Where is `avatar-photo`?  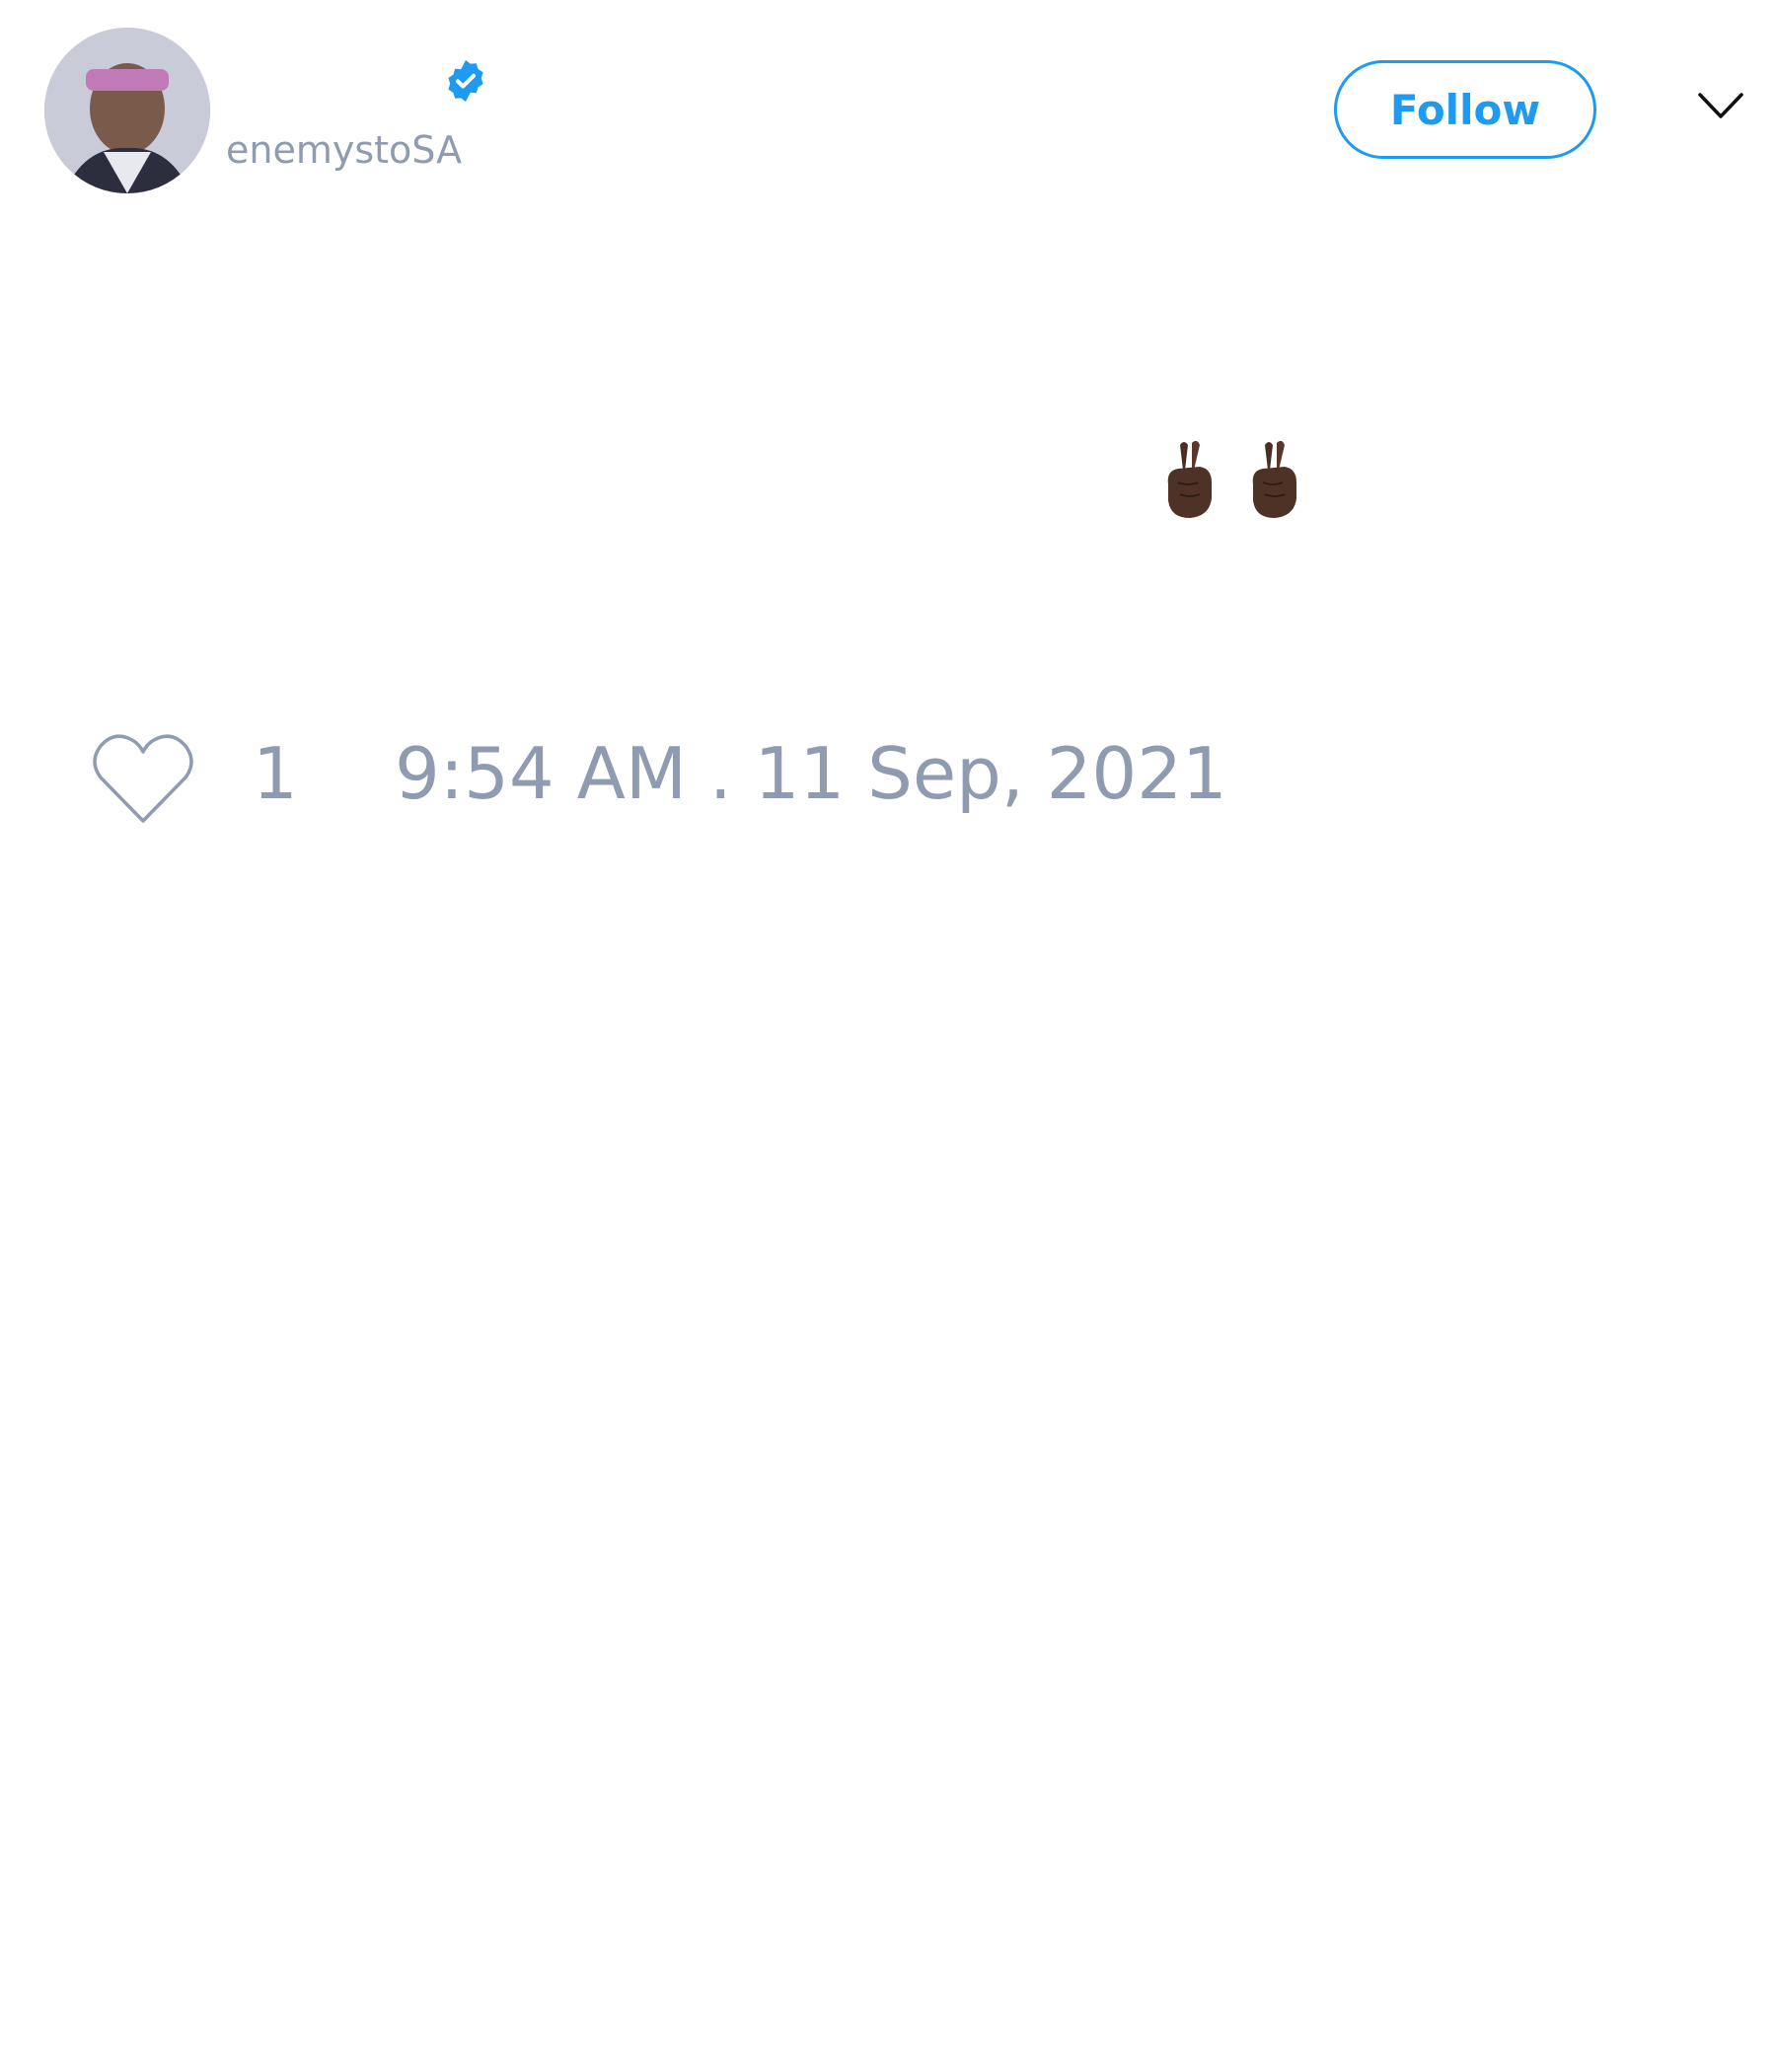
avatar-photo is located at coordinates (127, 111).